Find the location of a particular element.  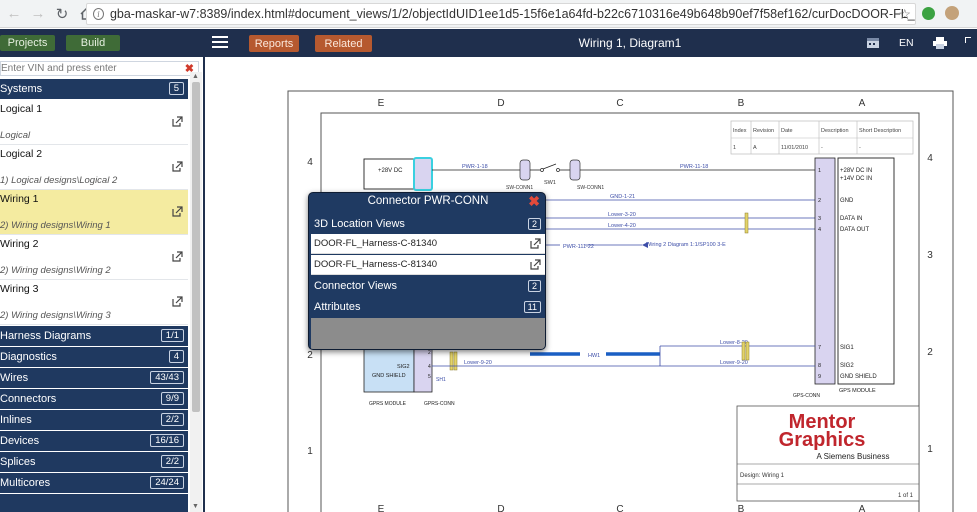

row-label: 2 is located at coordinates (310, 355).